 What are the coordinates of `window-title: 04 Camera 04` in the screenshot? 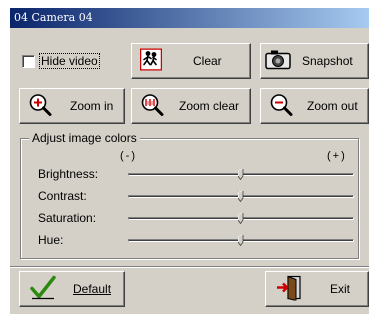 It's located at (53, 17).